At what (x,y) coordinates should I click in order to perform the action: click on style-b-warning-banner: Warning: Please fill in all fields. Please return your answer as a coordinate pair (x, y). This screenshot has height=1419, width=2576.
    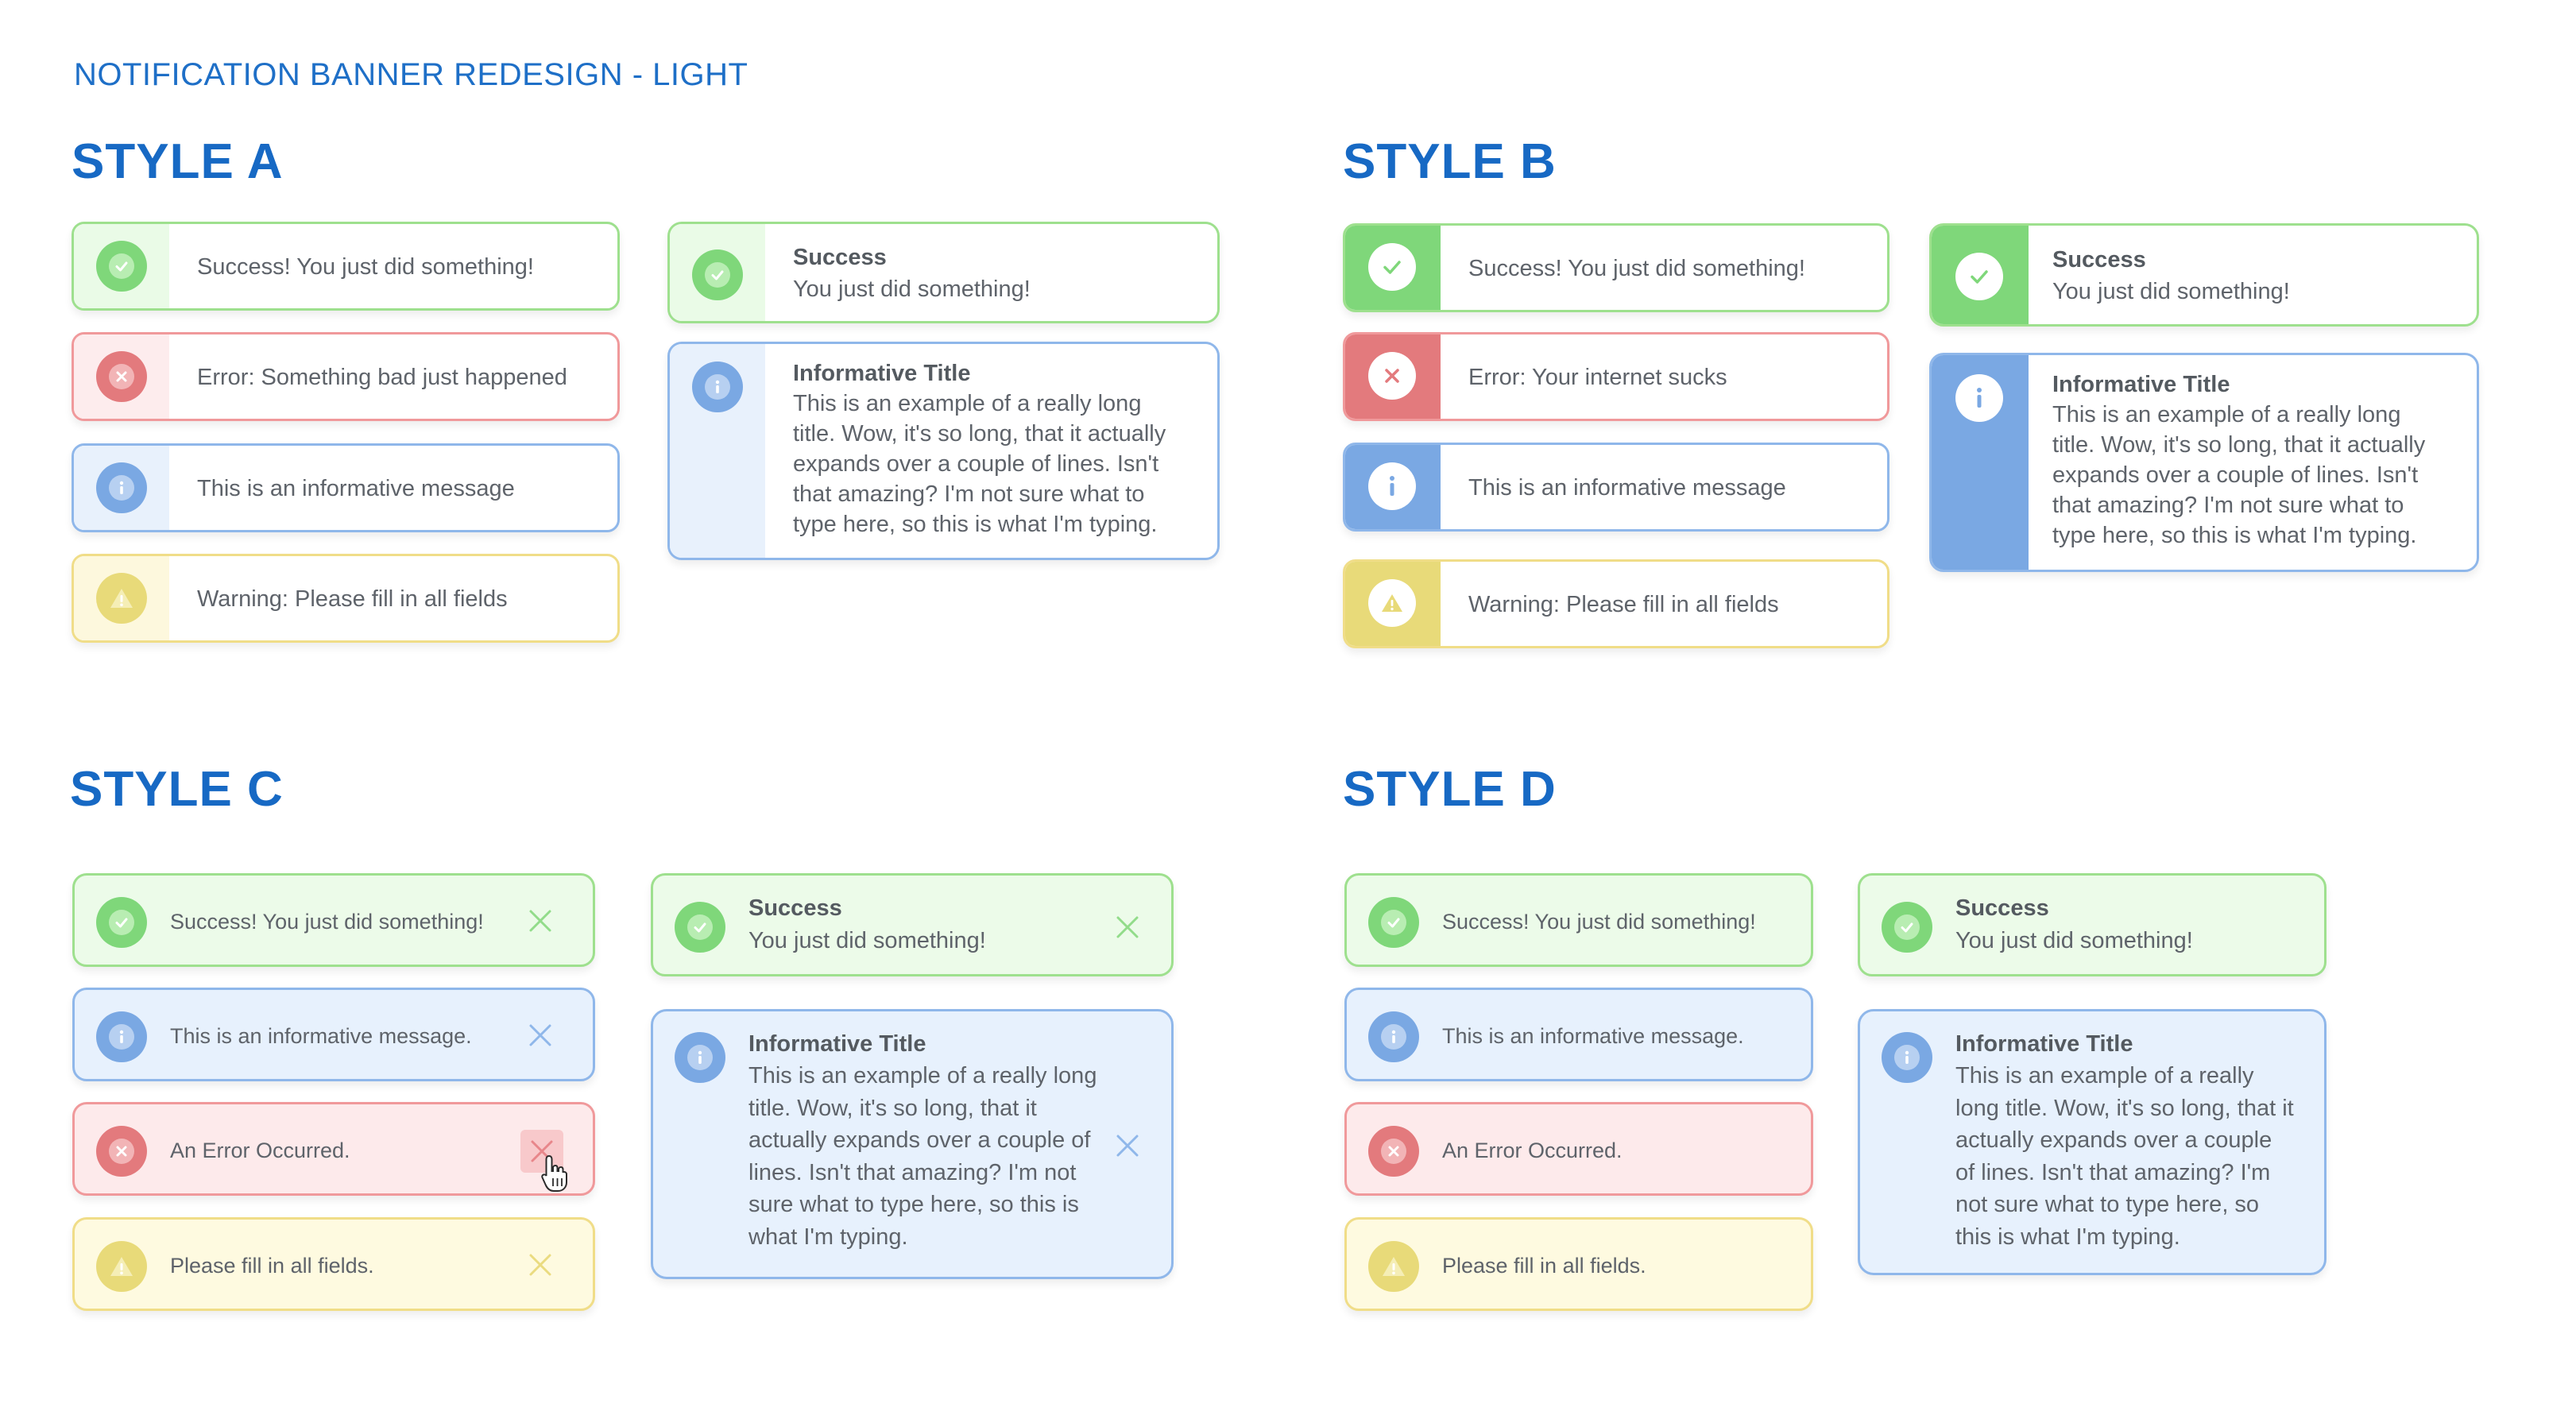
    Looking at the image, I should click on (1616, 603).